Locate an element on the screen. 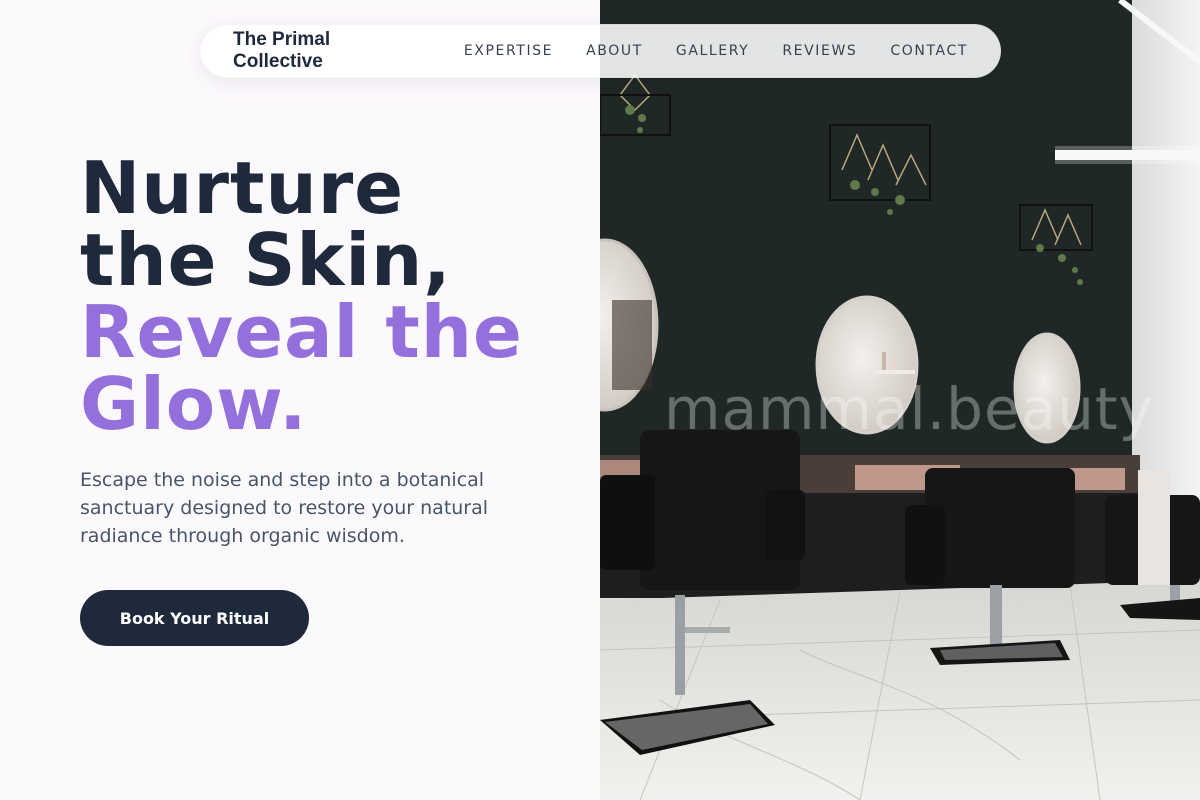  nav-link-reviews: REVIEWS is located at coordinates (819, 51).